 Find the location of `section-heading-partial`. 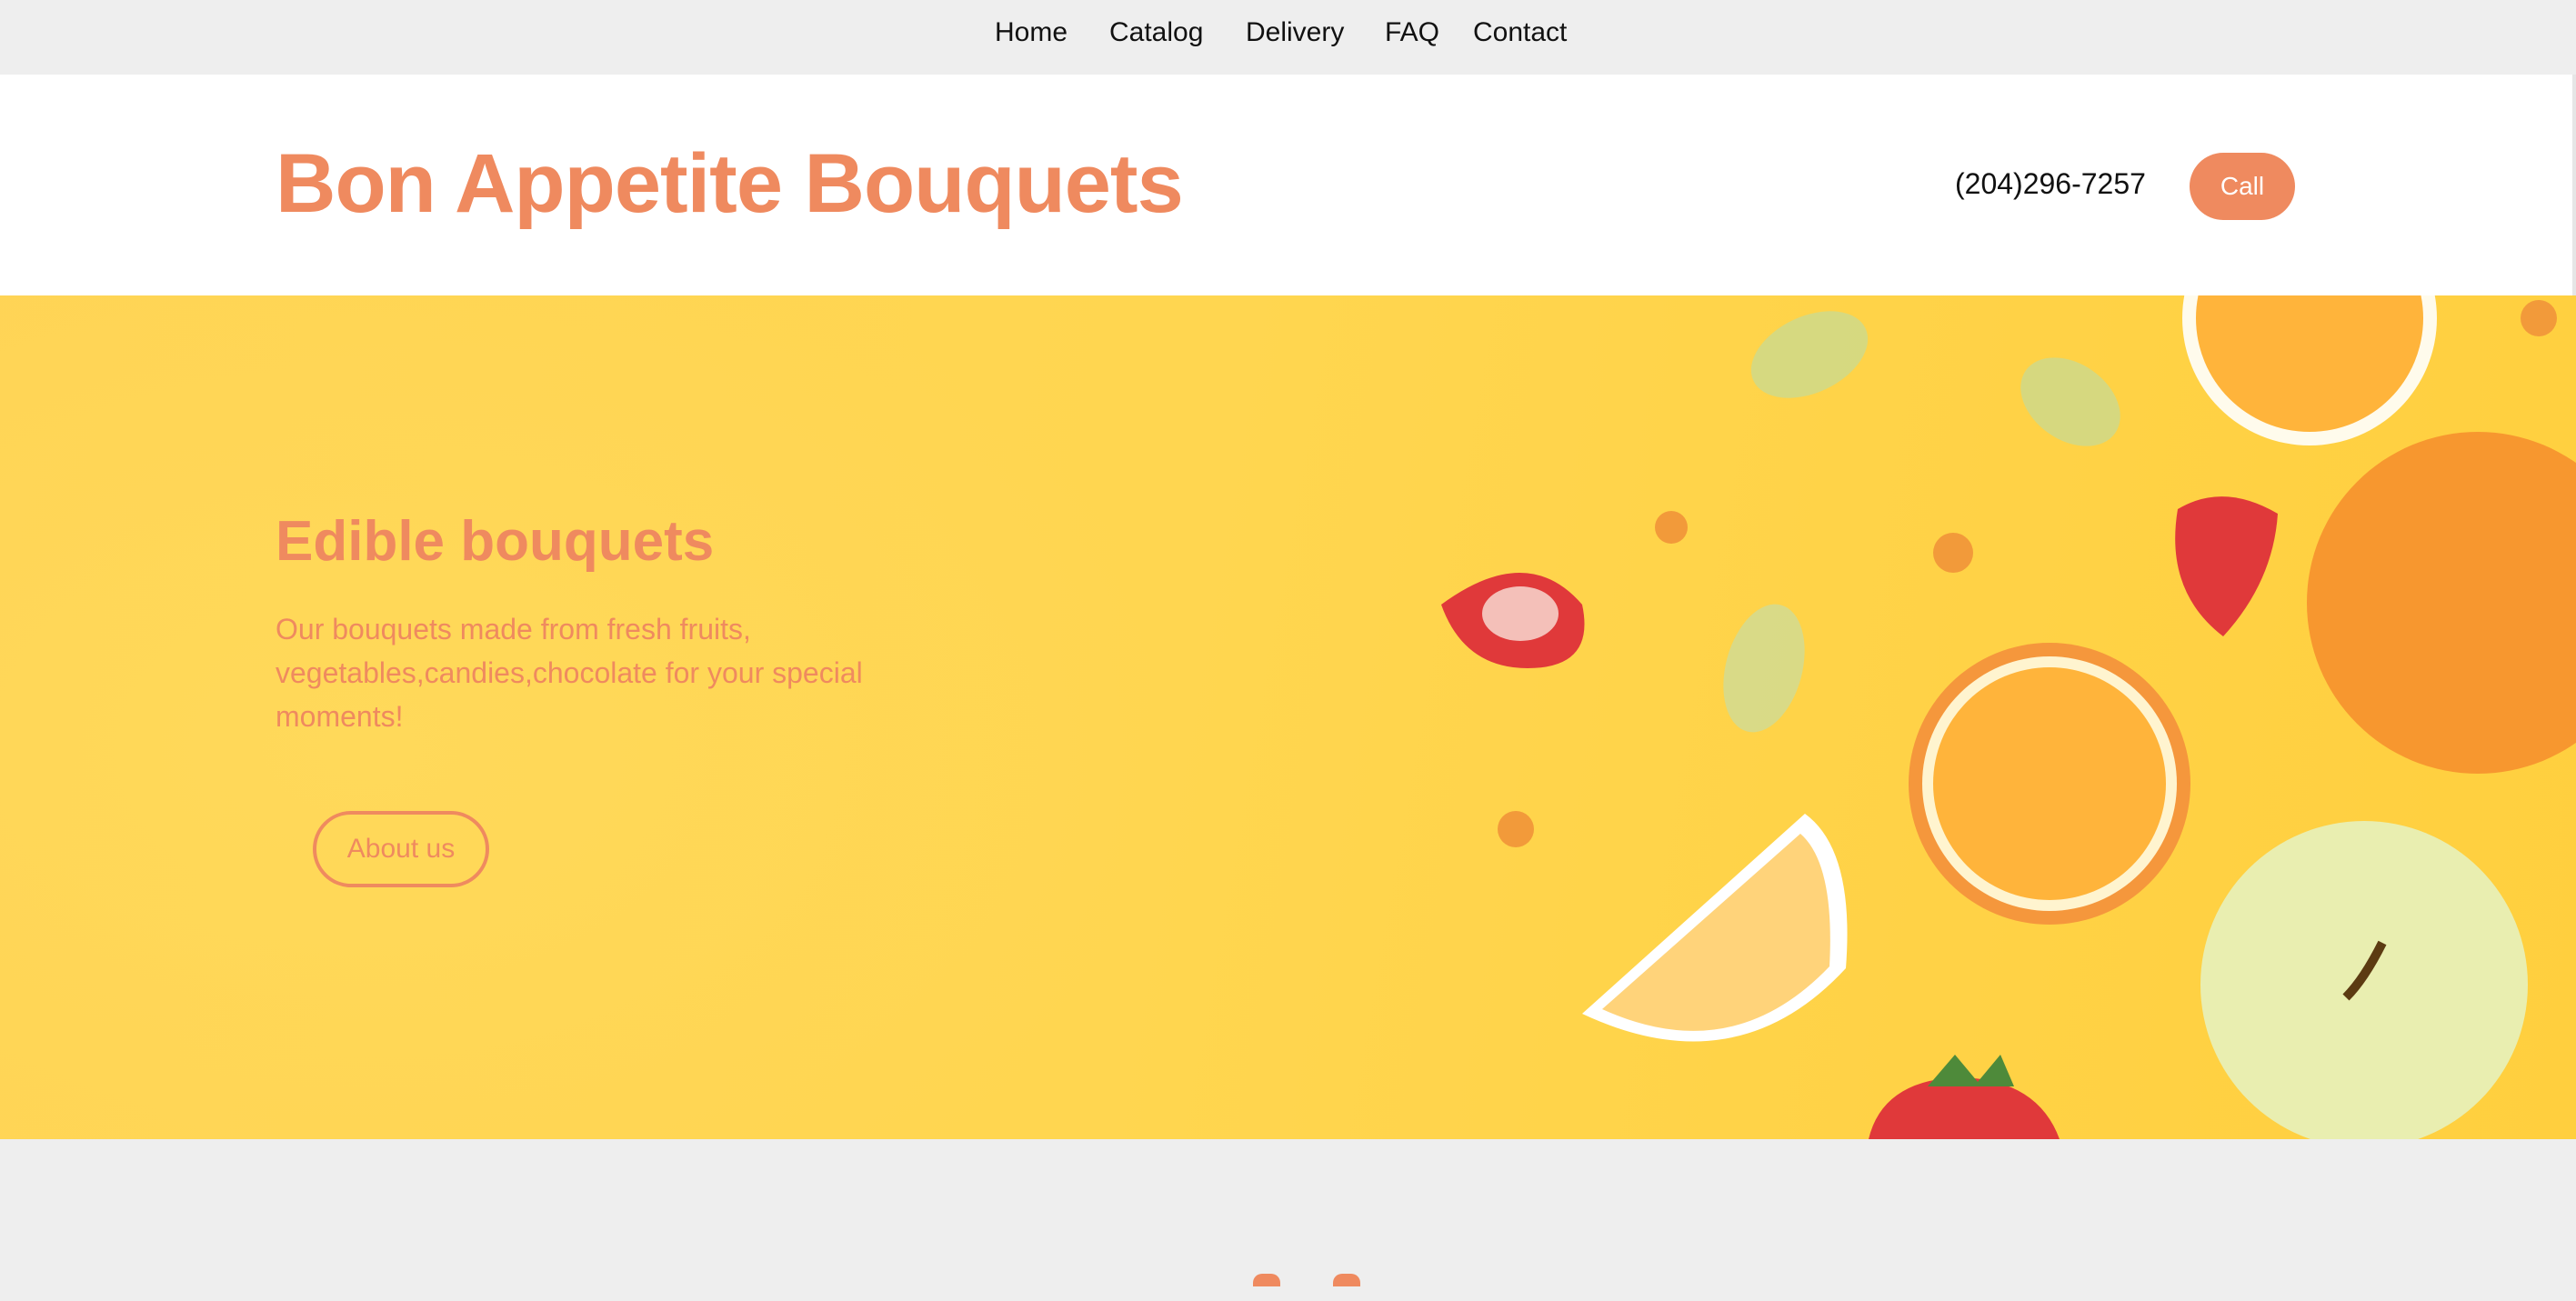

section-heading-partial is located at coordinates (1314, 1288).